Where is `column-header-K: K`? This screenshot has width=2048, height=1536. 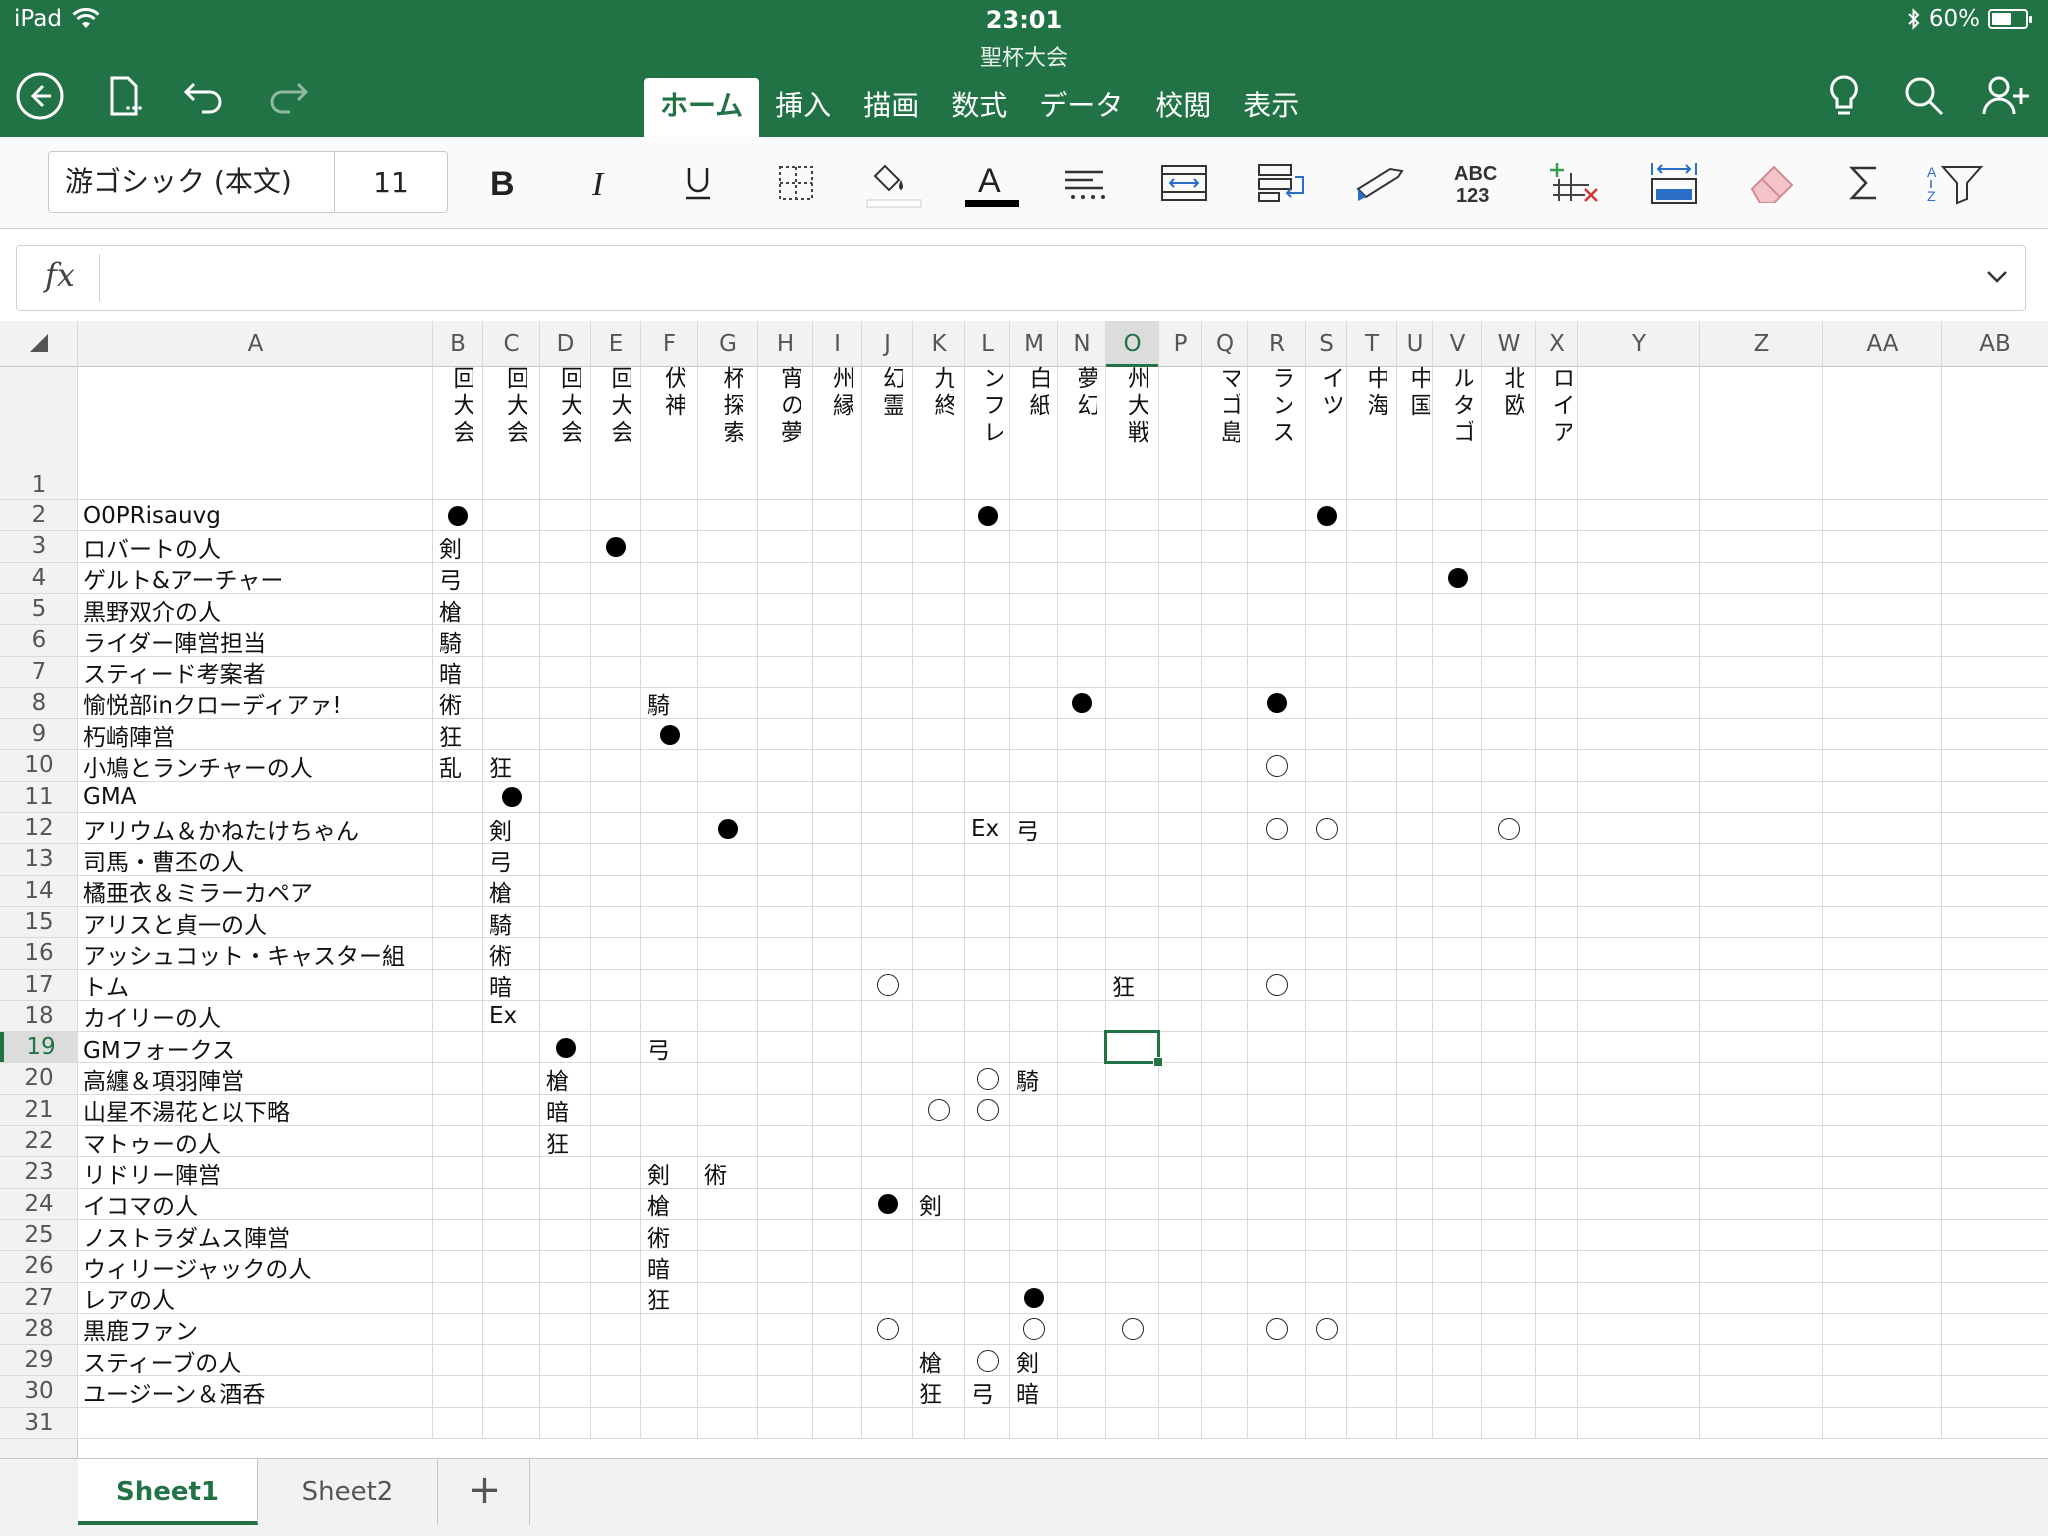
column-header-K: K is located at coordinates (939, 344).